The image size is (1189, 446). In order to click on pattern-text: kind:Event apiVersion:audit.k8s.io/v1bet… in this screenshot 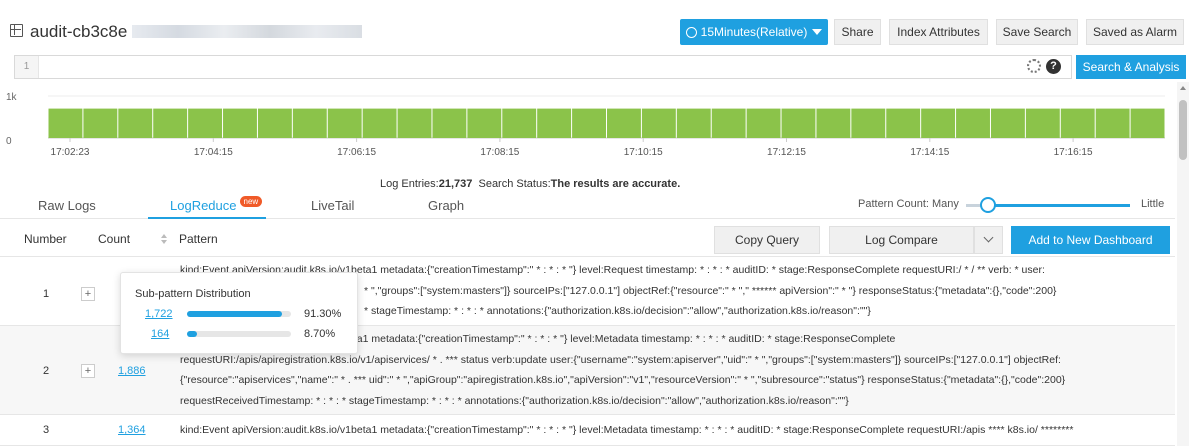, I will do `click(675, 430)`.